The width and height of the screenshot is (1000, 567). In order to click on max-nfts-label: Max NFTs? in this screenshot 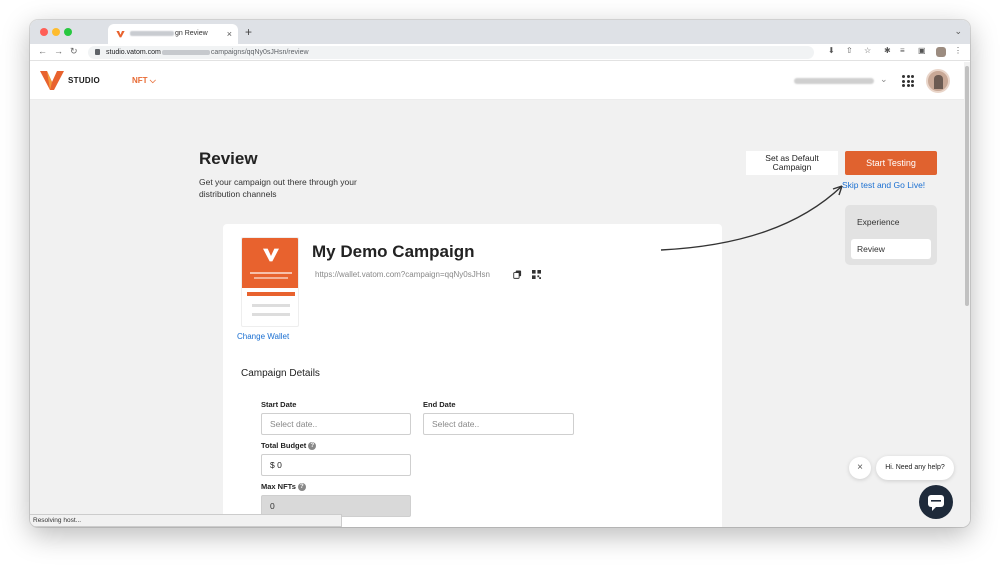, I will do `click(283, 487)`.